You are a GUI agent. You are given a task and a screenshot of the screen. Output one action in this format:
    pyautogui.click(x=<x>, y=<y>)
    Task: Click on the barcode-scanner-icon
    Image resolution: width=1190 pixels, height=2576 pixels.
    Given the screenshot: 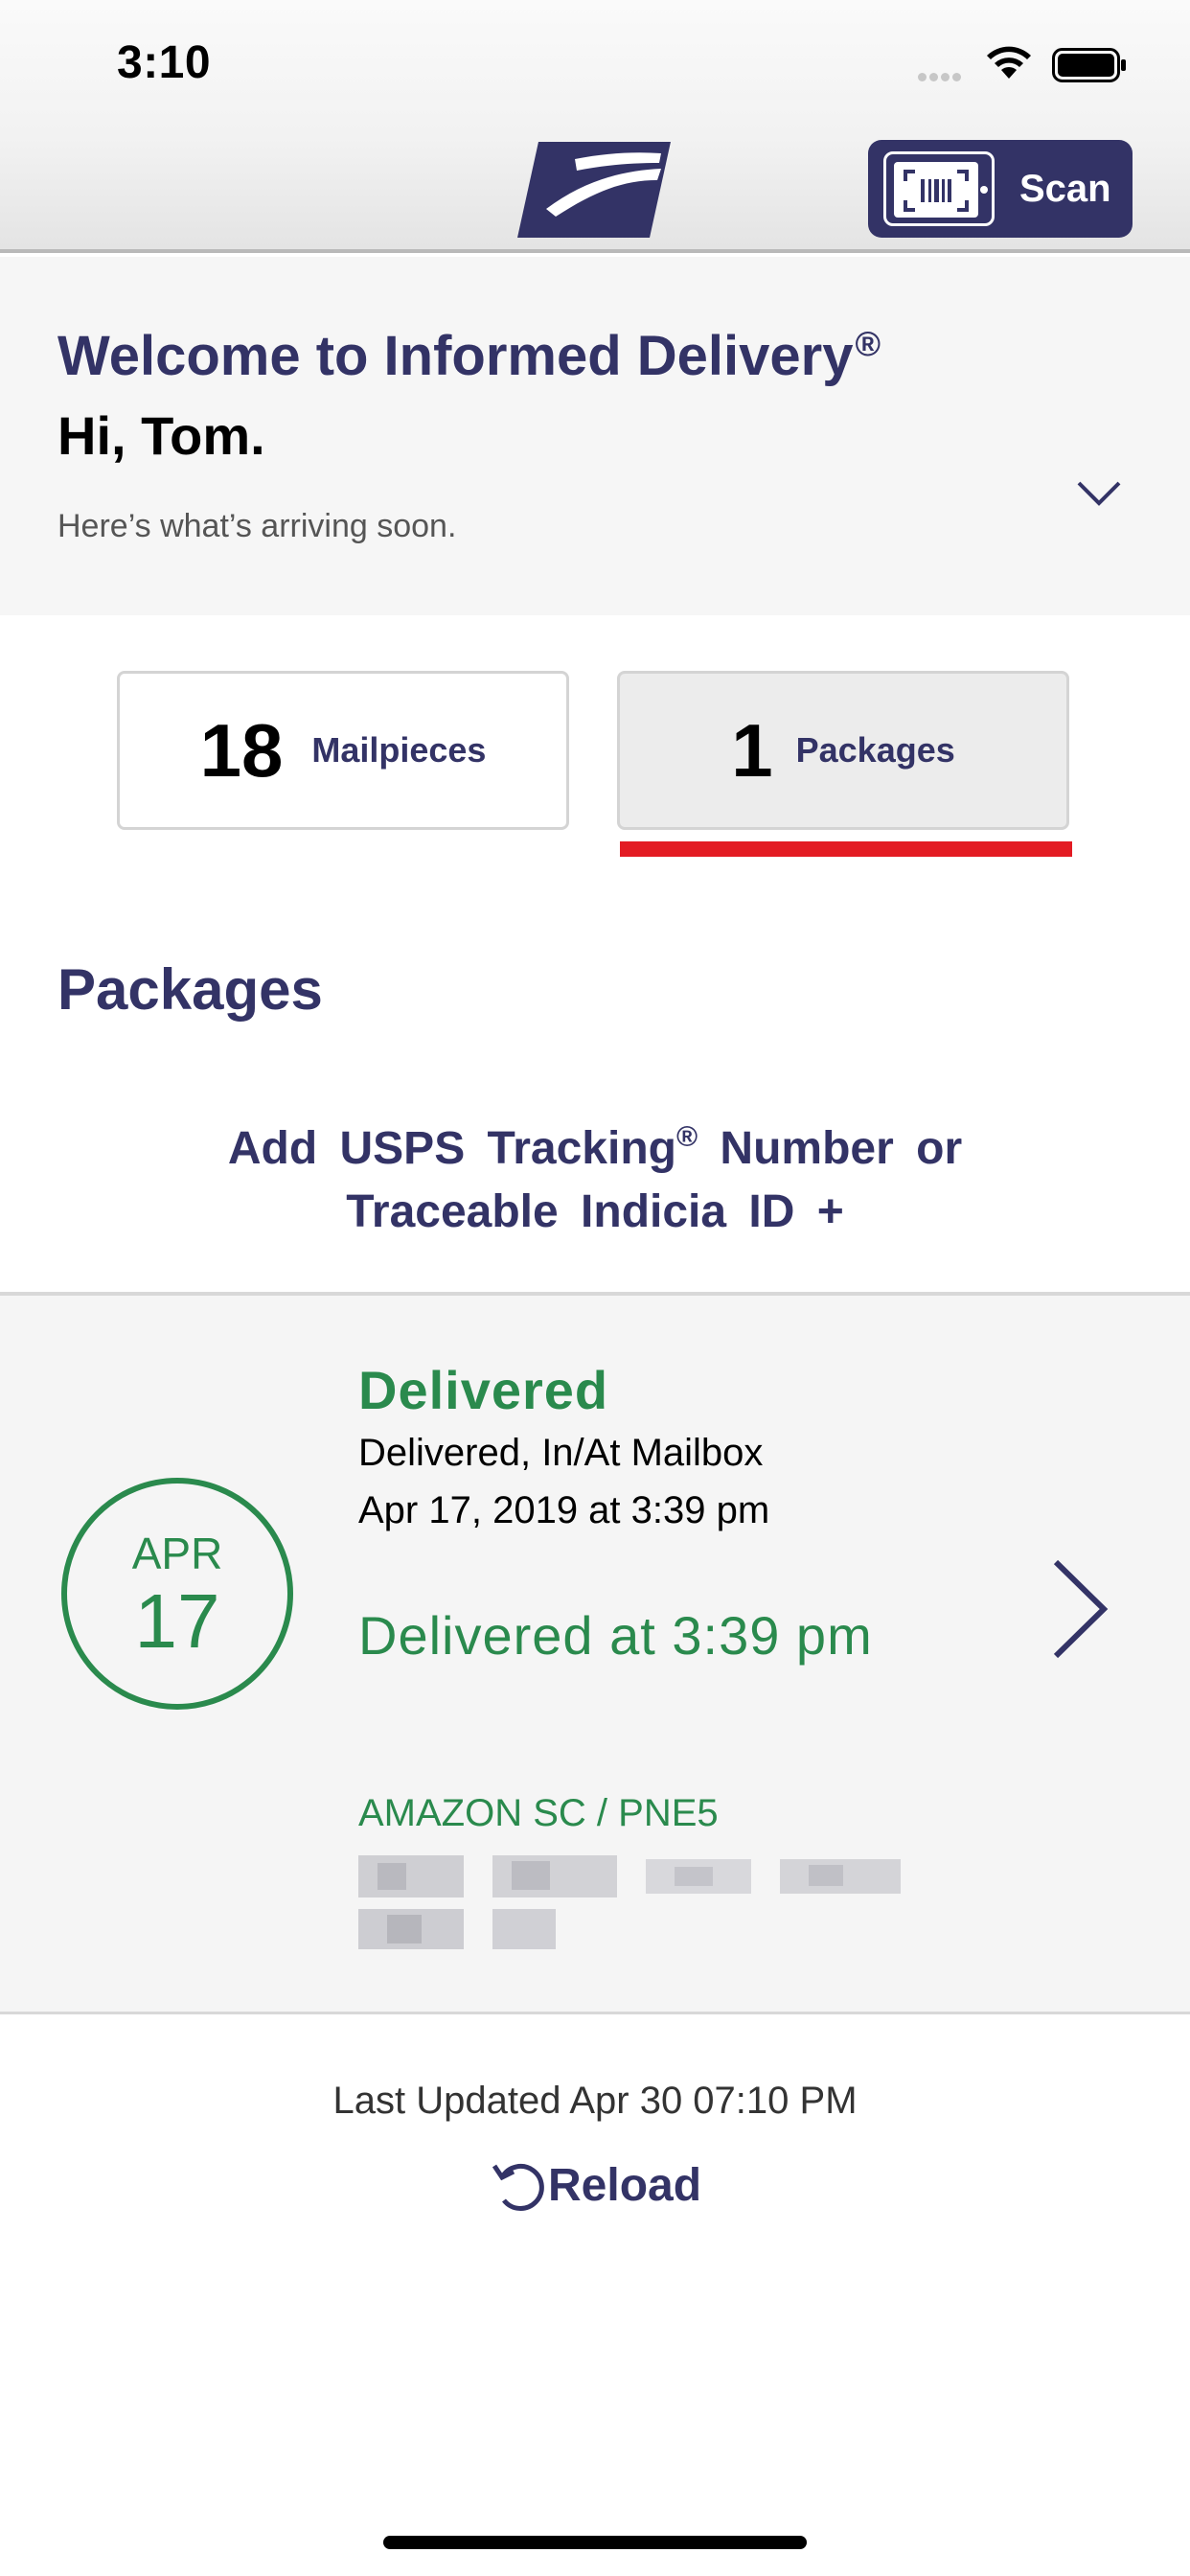 What is the action you would take?
    pyautogui.click(x=939, y=188)
    